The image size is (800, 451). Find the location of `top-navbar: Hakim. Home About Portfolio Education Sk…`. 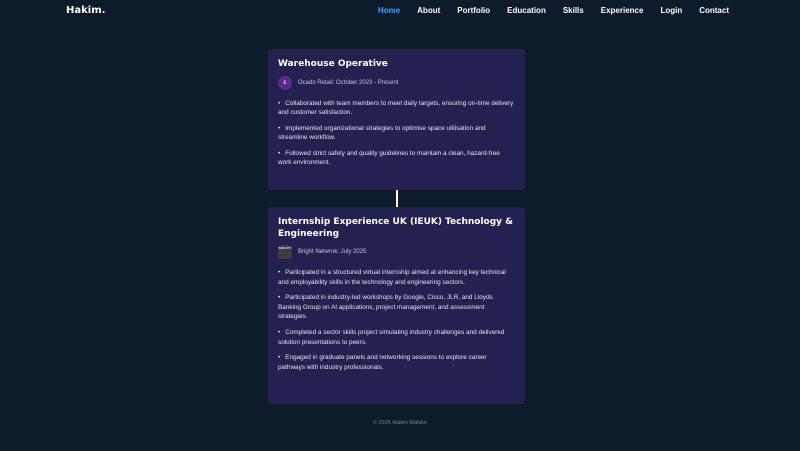

top-navbar: Hakim. Home About Portfolio Education Sk… is located at coordinates (400, 11).